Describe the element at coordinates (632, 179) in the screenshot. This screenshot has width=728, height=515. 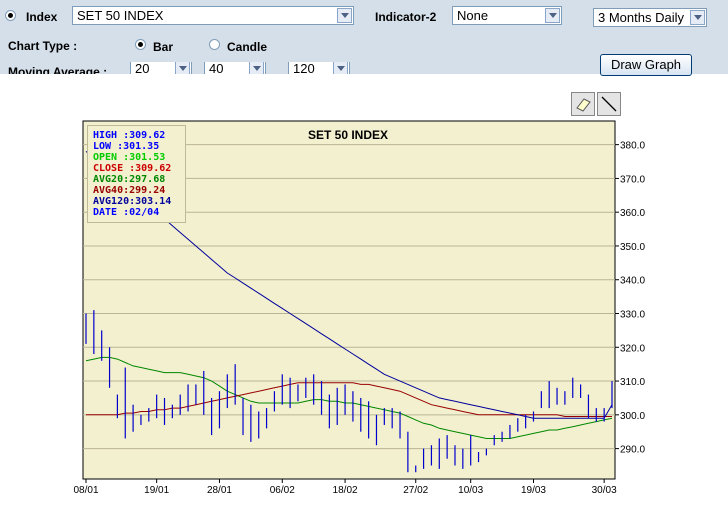
I see `y-tick-label: 370.0` at that location.